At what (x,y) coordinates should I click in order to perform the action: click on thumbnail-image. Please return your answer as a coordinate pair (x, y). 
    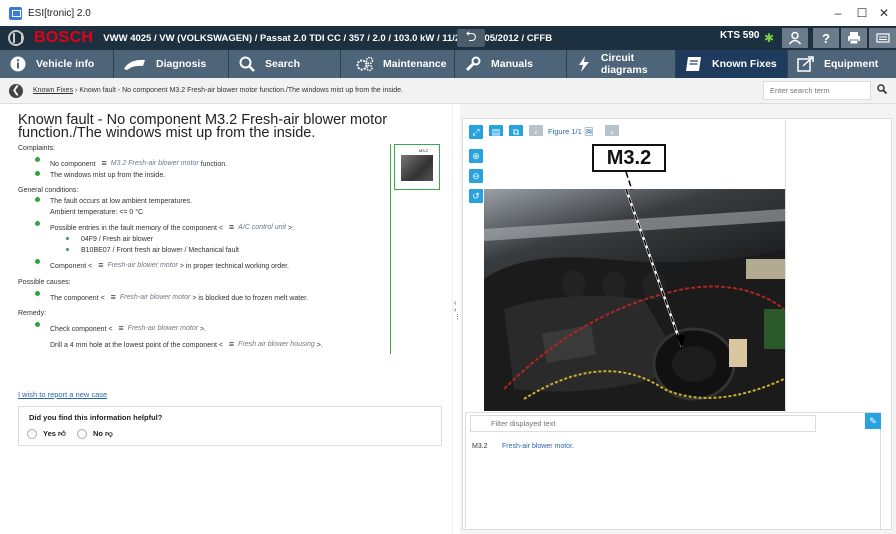
    Looking at the image, I should click on (417, 168).